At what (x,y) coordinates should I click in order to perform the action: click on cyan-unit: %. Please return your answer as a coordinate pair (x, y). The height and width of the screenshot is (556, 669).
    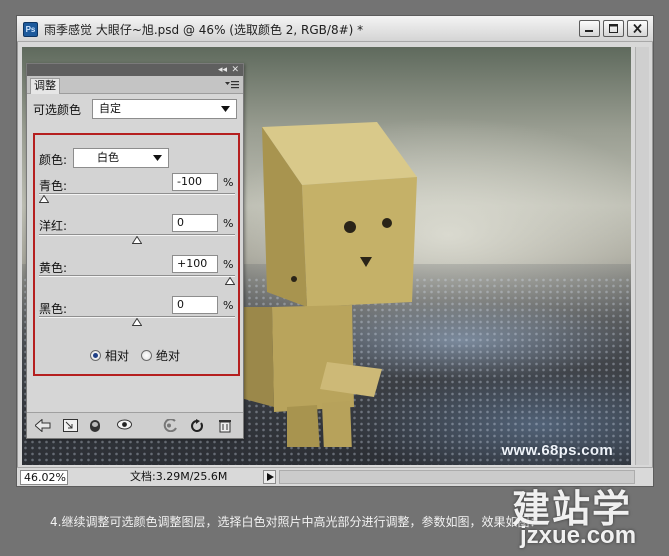
    Looking at the image, I should click on (228, 182).